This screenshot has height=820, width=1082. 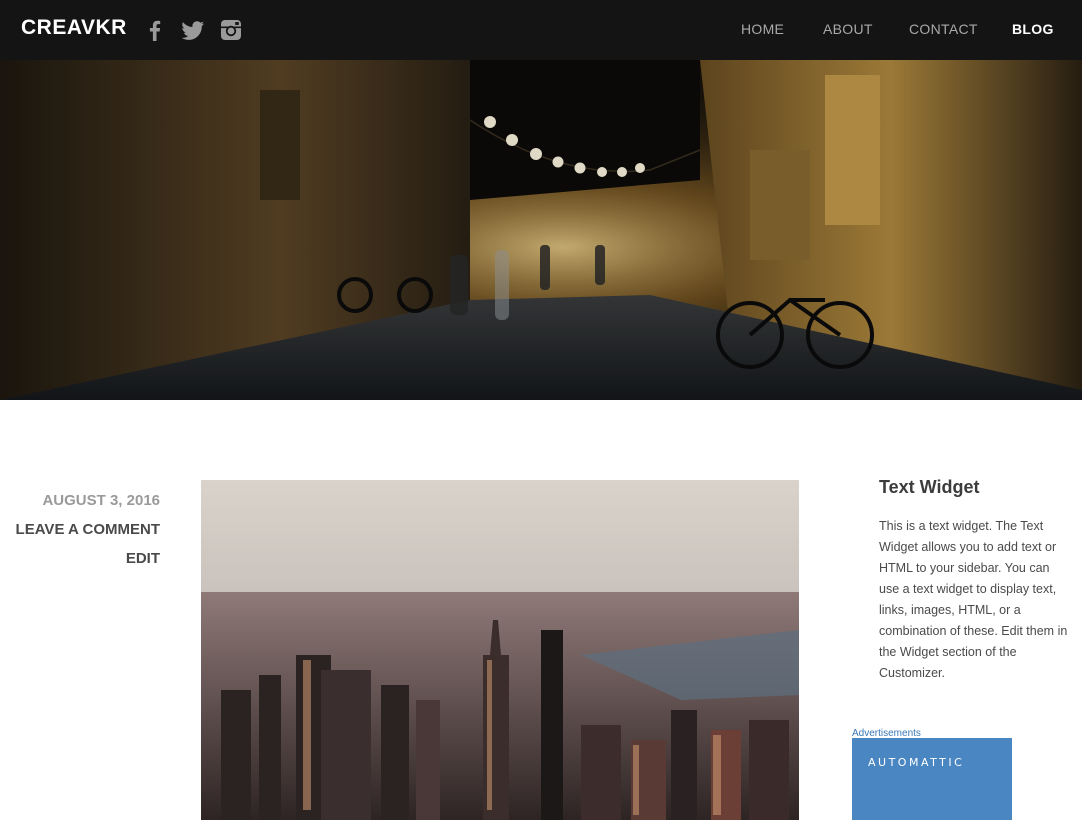 I want to click on post-meta: AUGUST 3, 2016 LEAVE A COMMENT EDIT, so click(x=80, y=529).